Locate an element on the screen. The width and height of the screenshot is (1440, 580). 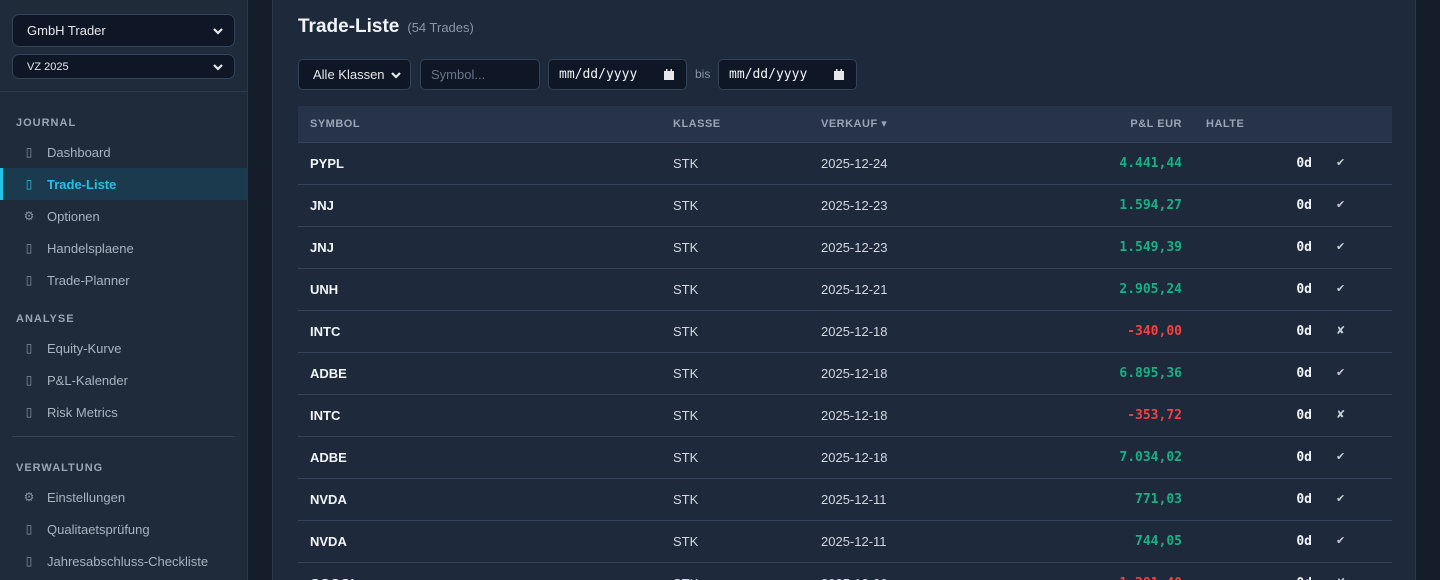
table-row: INTC STK 2025-12-18 -340,00 0d ✘ is located at coordinates (845, 332).